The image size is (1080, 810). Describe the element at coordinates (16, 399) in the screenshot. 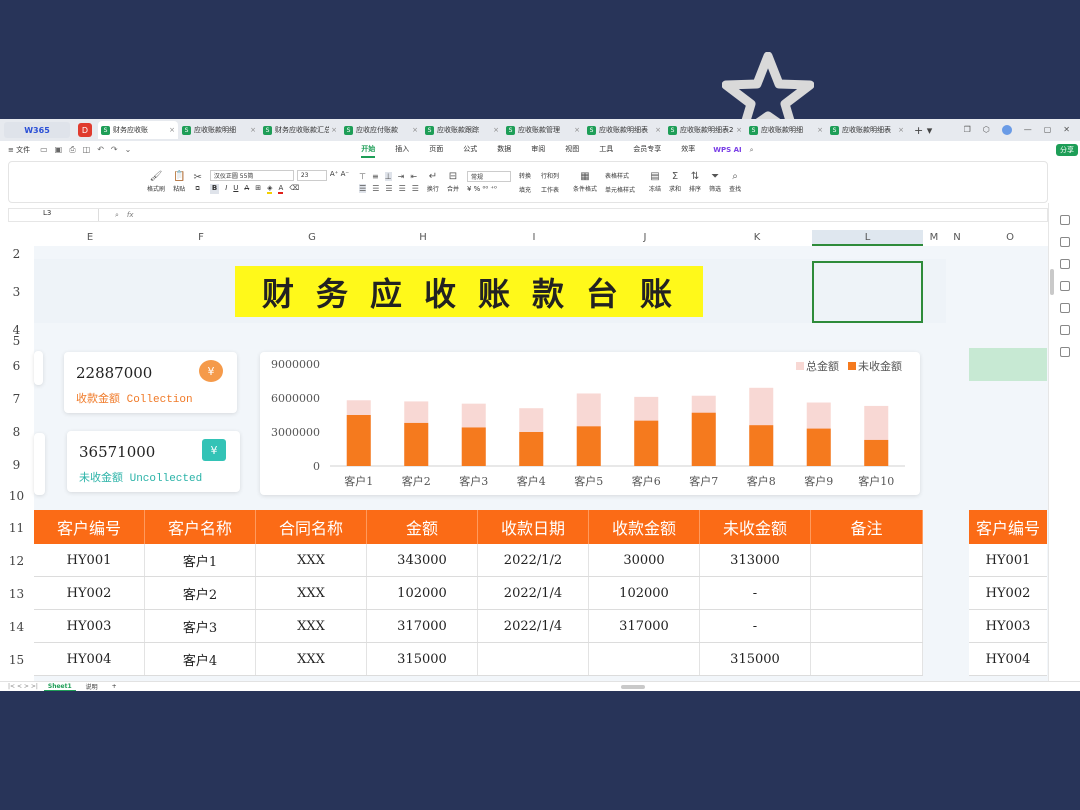

I see `row-header: 7` at that location.